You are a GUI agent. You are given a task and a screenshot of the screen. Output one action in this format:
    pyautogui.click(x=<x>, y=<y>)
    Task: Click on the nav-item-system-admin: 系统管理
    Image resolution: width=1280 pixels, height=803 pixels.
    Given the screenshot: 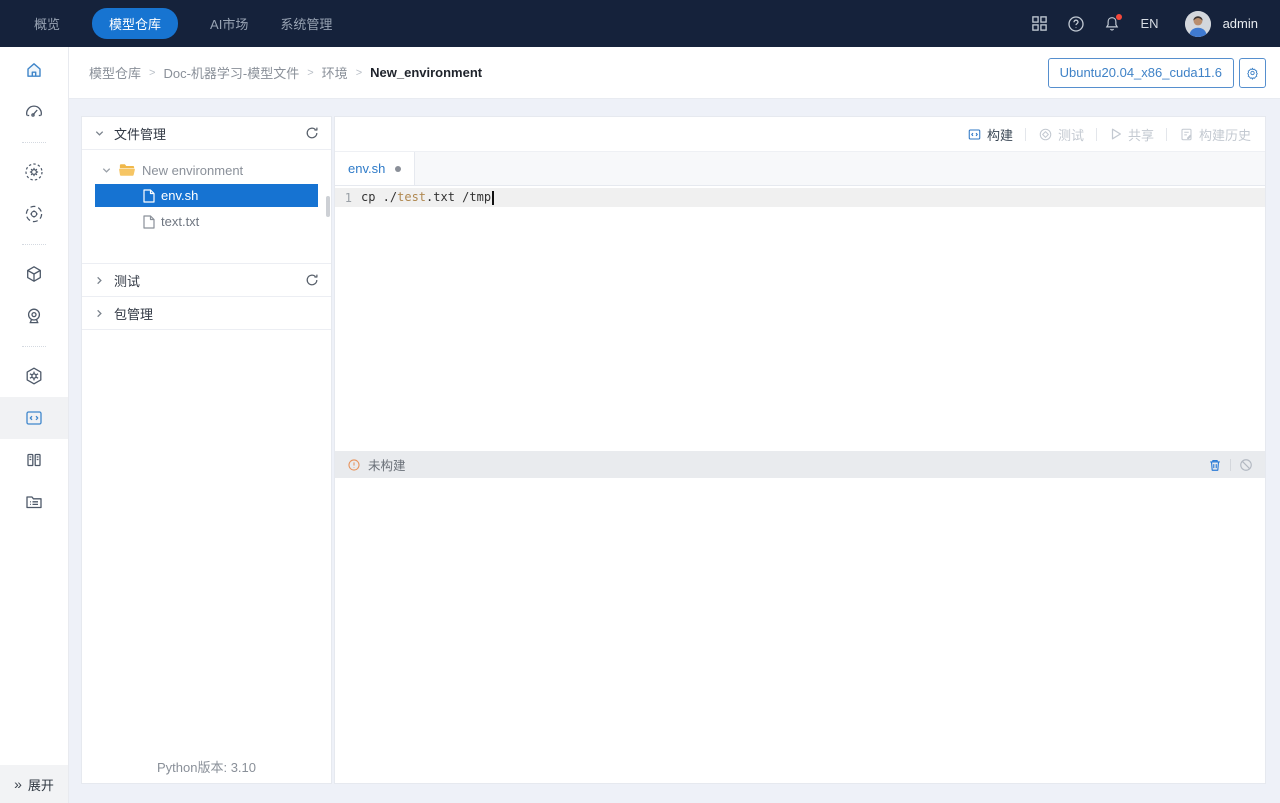 What is the action you would take?
    pyautogui.click(x=306, y=23)
    